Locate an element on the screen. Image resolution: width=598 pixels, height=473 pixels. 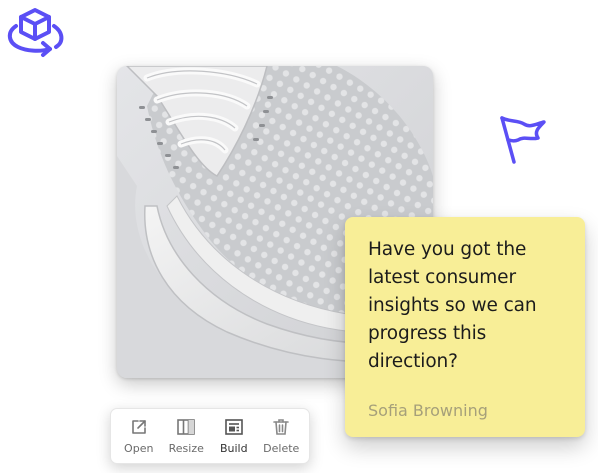
build-label: Build is located at coordinates (233, 448).